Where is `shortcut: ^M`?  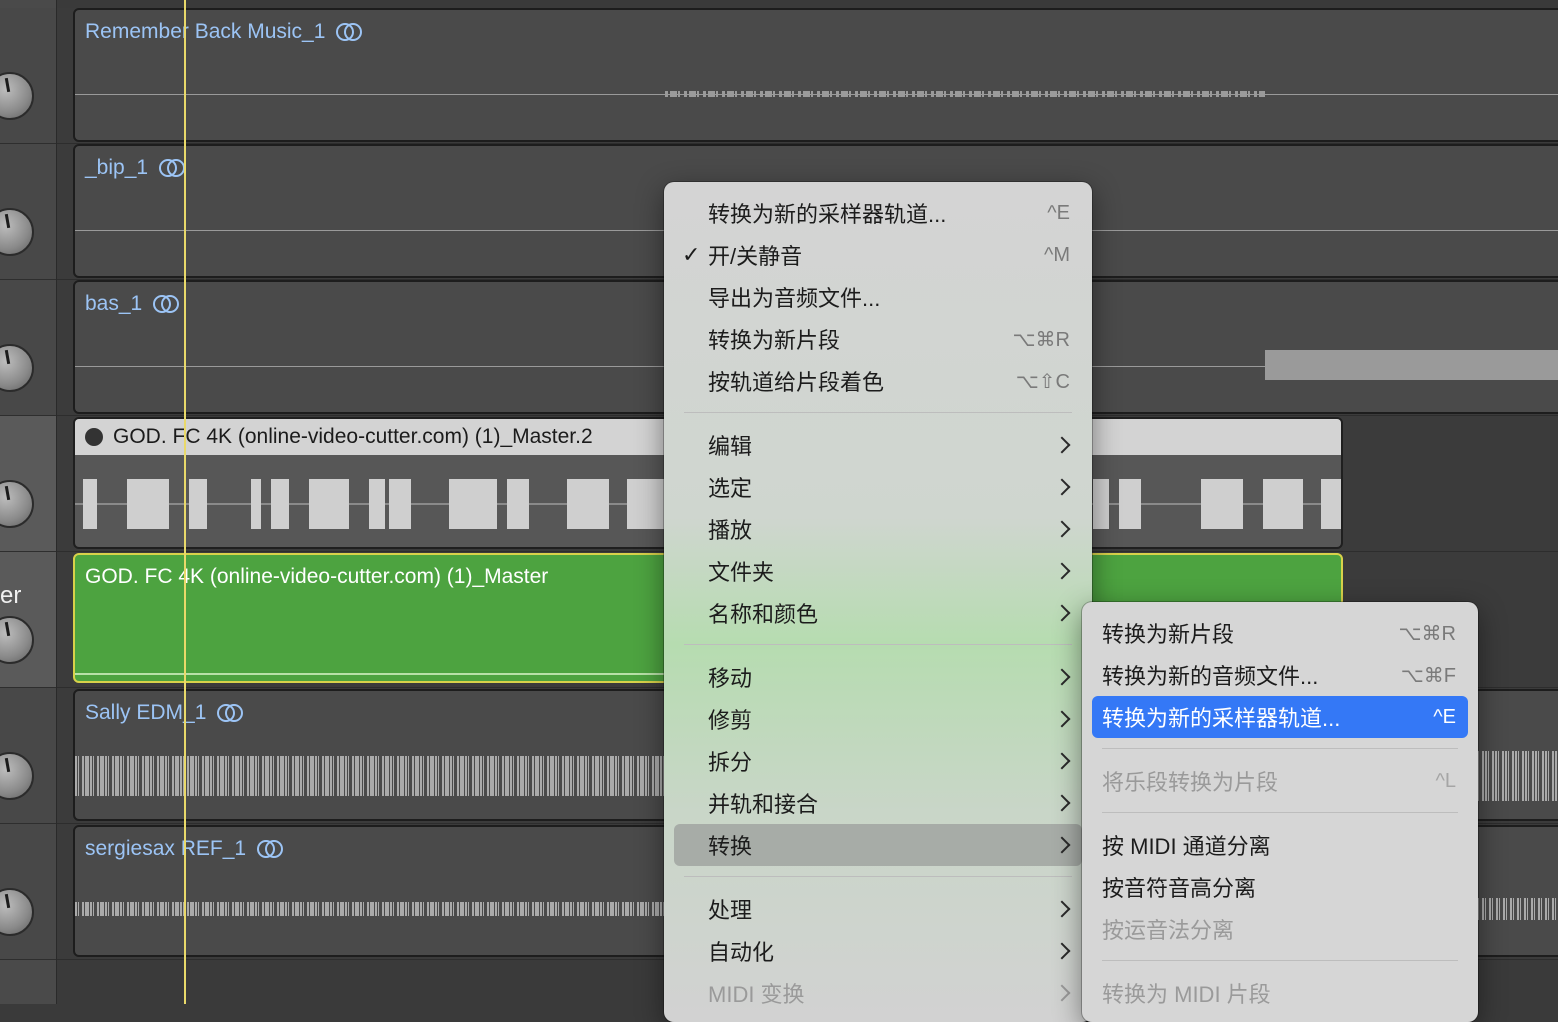 shortcut: ^M is located at coordinates (1056, 254).